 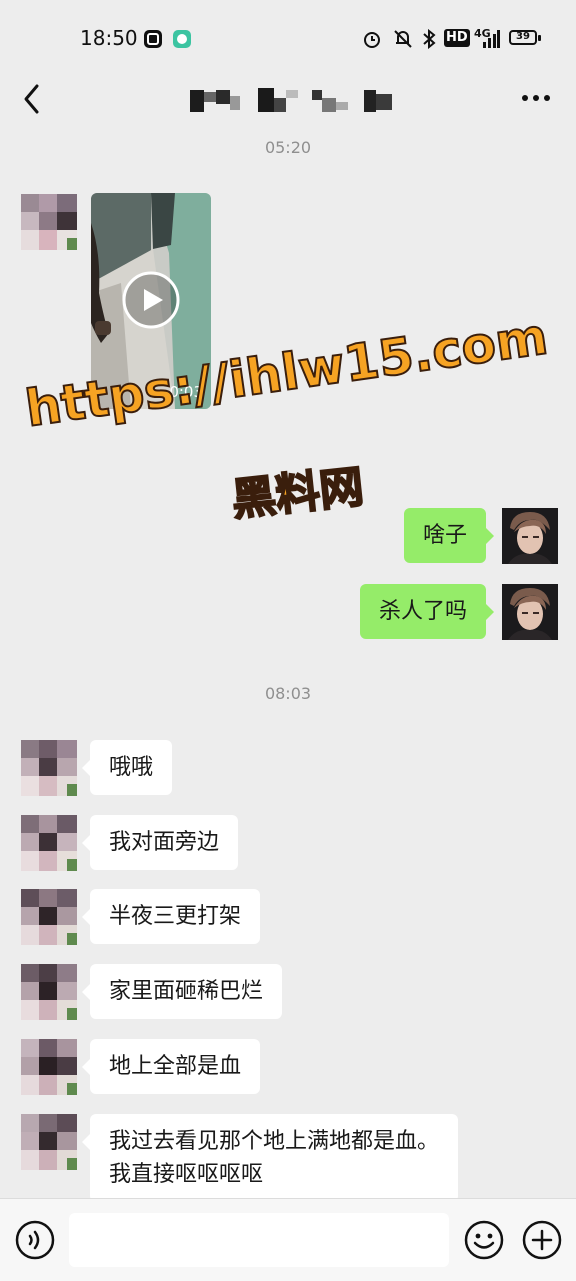 I want to click on app-notification-icon, so click(x=153, y=39).